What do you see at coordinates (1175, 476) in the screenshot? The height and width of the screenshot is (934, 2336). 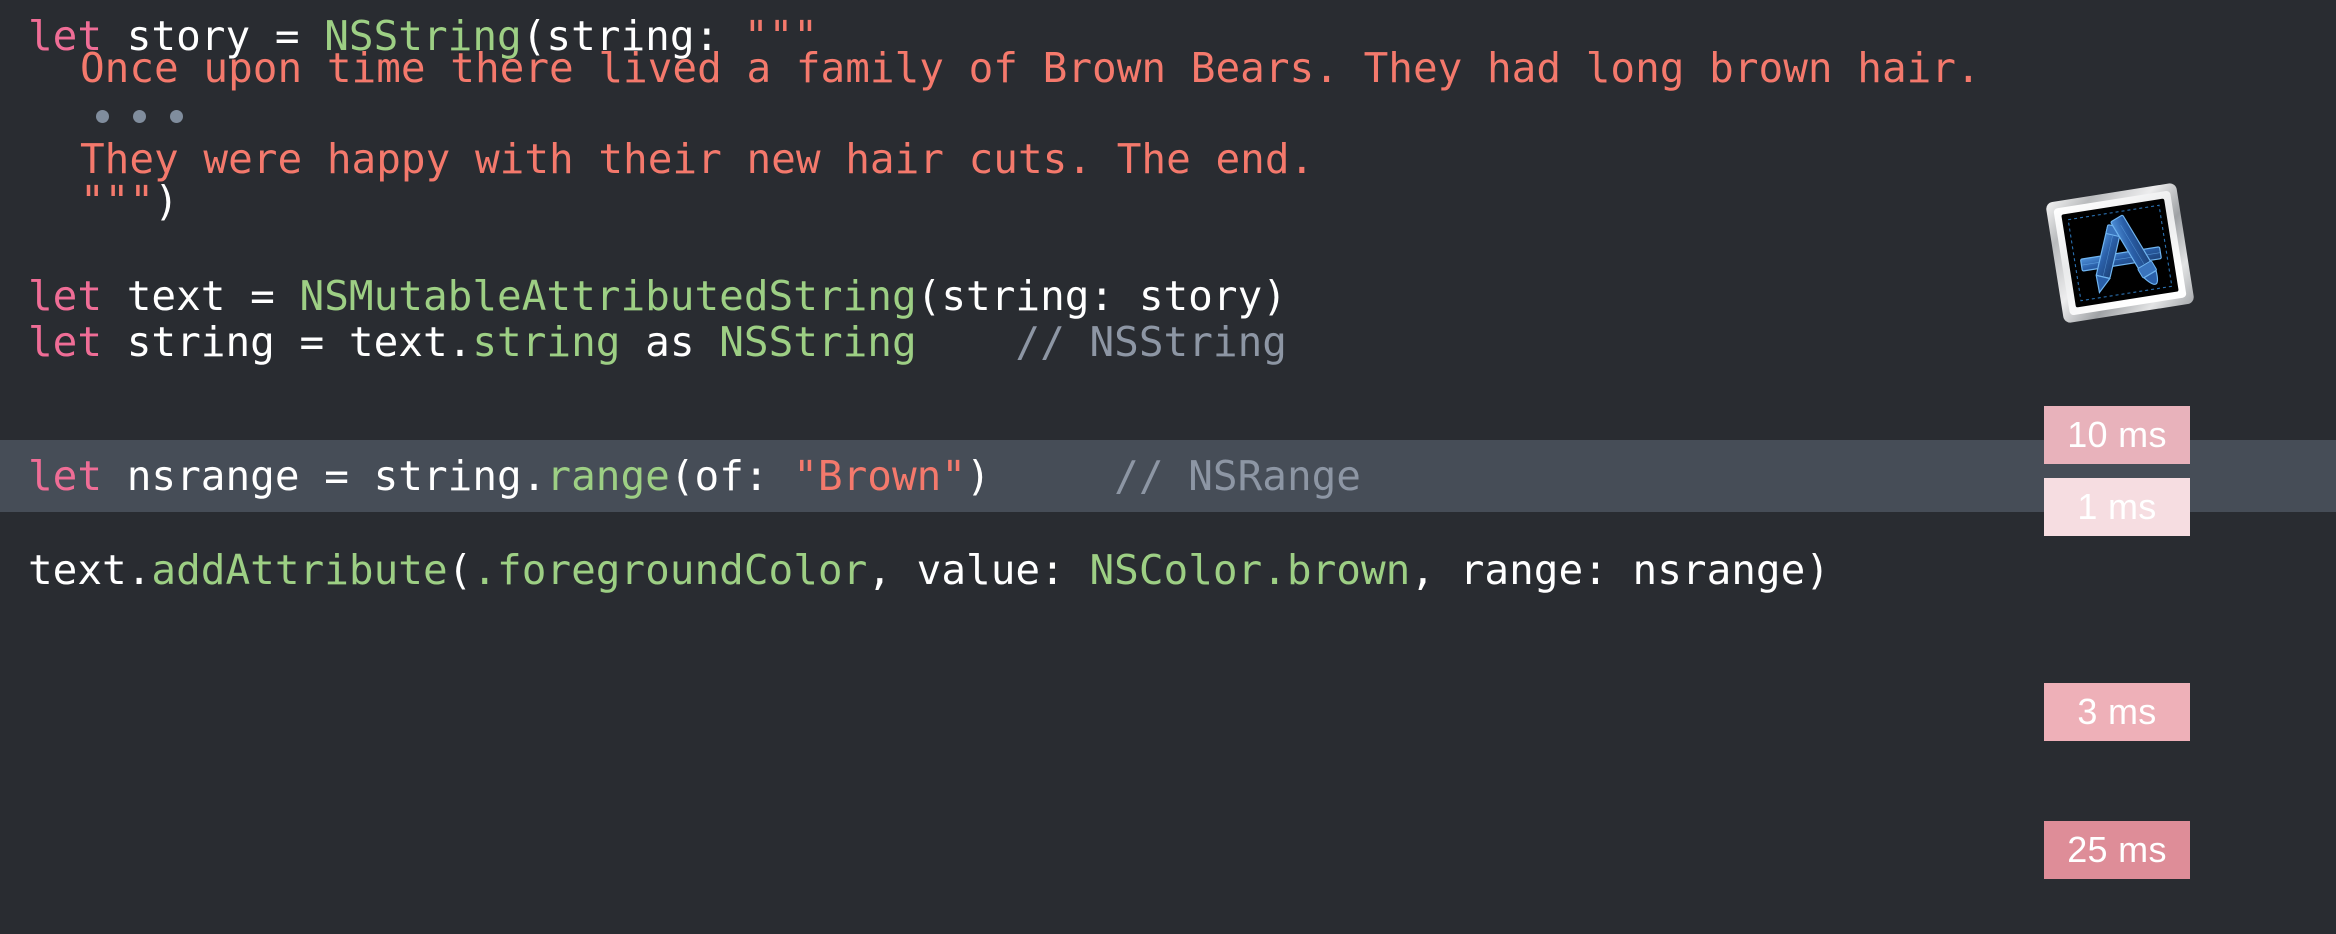 I see `token-comment-nsrange: // NSRange` at bounding box center [1175, 476].